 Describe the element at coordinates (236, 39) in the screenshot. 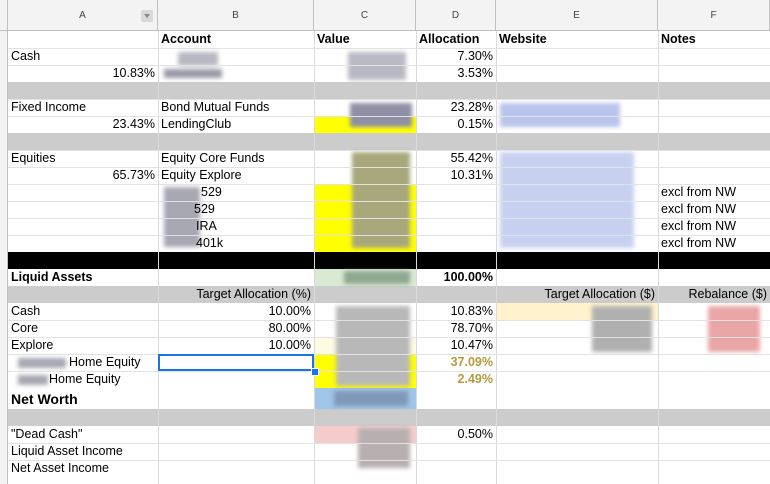

I see `header-account: Account` at that location.